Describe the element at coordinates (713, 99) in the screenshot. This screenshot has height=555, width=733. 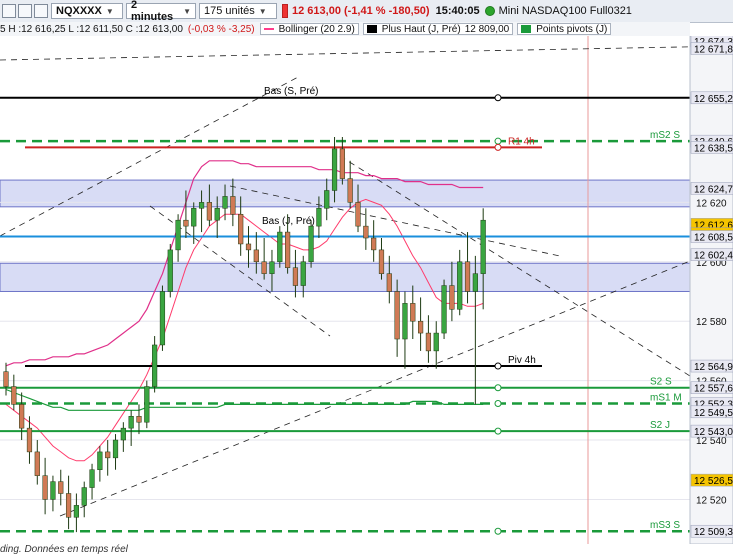
I see `price-marker-label: 12 655,2` at that location.